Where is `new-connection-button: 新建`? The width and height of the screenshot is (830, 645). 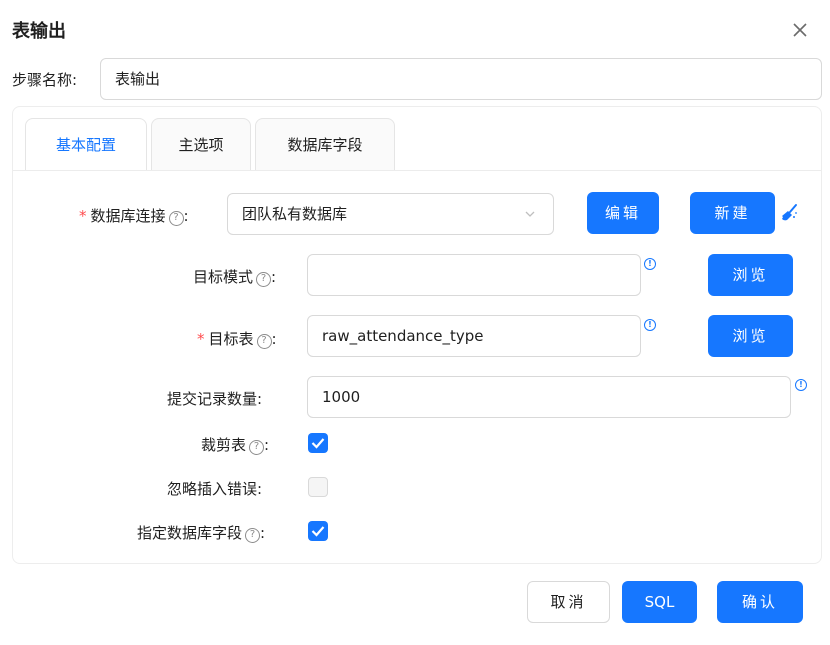
new-connection-button: 新建 is located at coordinates (732, 213).